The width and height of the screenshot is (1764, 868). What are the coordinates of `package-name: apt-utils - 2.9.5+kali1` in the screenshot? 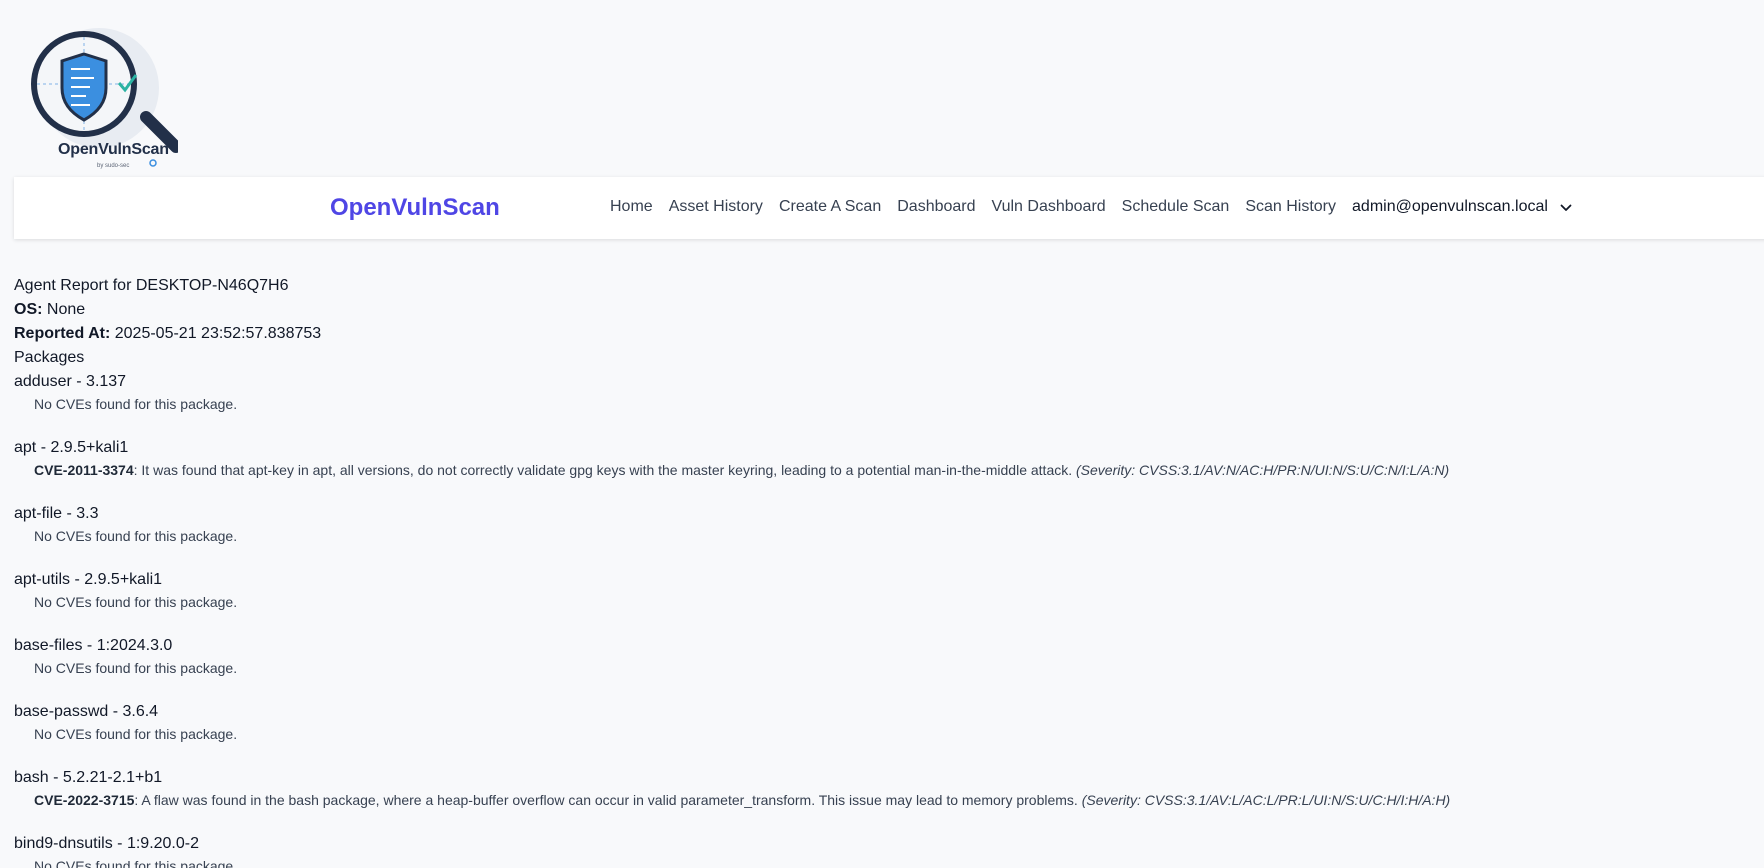 It's located at (88, 579).